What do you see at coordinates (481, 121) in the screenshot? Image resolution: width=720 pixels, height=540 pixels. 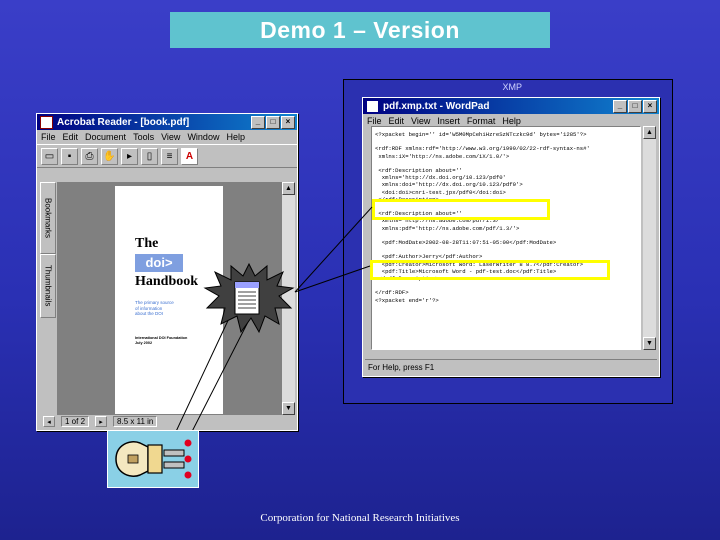 I see `menu-format: Format` at bounding box center [481, 121].